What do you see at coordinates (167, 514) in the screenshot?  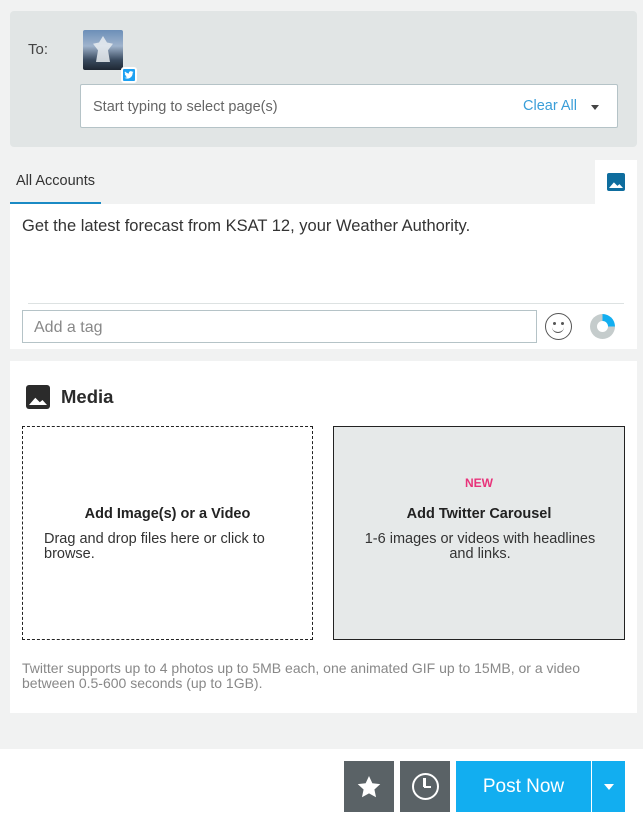 I see `upload-heading: Add Image(s) or a Video` at bounding box center [167, 514].